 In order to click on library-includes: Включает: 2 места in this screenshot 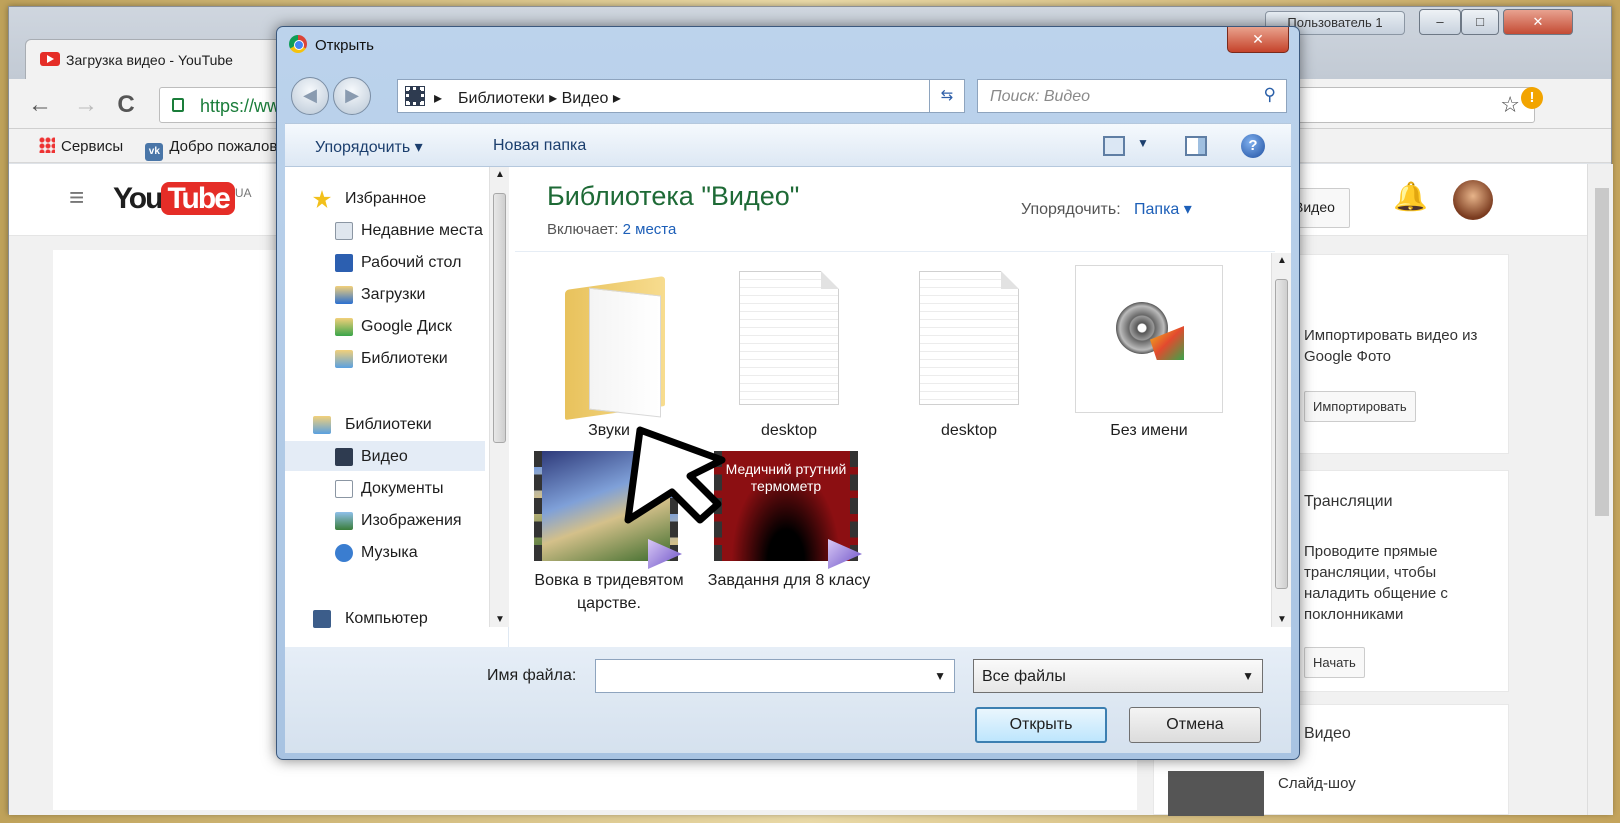, I will do `click(612, 229)`.